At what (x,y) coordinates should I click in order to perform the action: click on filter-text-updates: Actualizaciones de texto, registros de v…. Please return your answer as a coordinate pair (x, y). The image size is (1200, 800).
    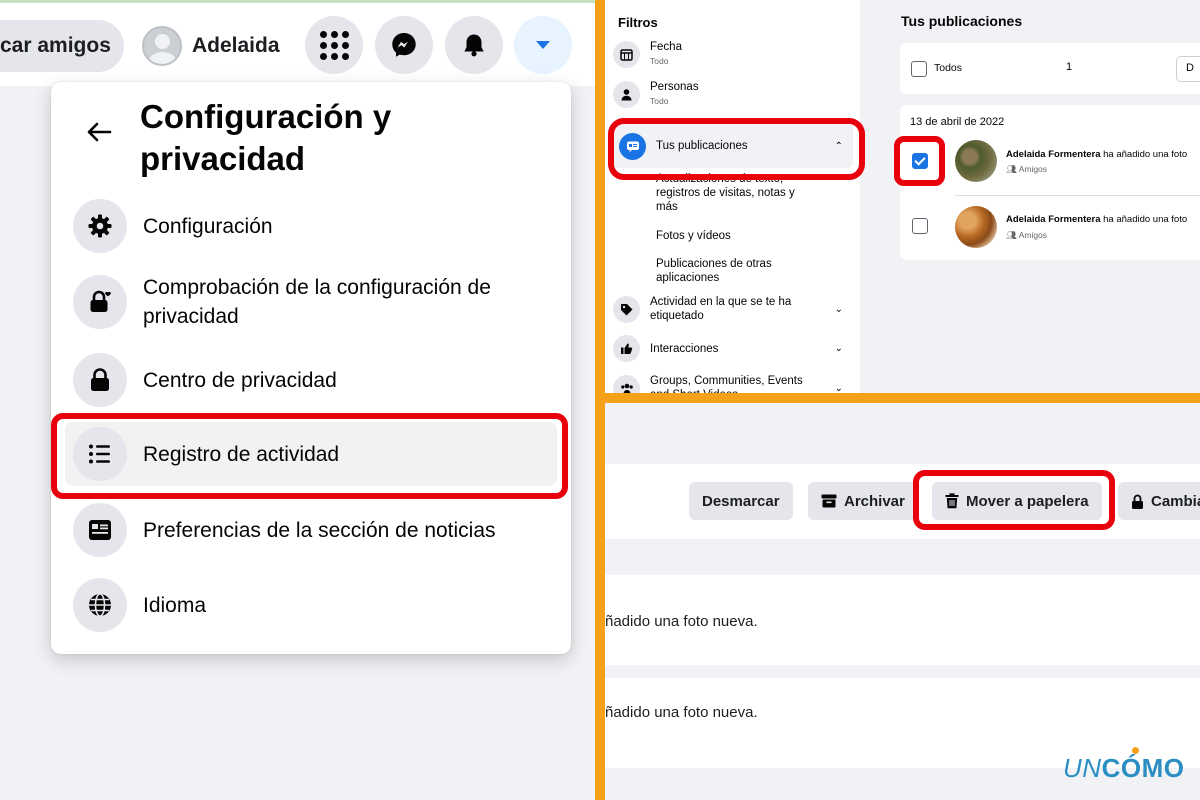
    Looking at the image, I should click on (736, 193).